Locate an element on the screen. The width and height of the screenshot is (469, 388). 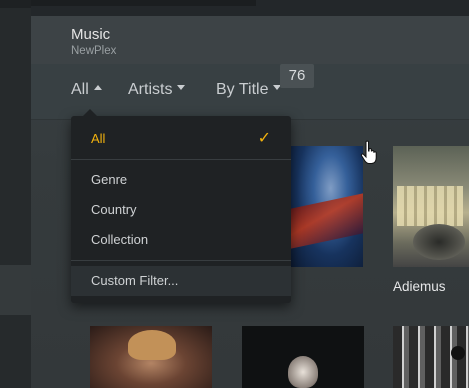
filter-option-genre: Genre is located at coordinates (181, 180).